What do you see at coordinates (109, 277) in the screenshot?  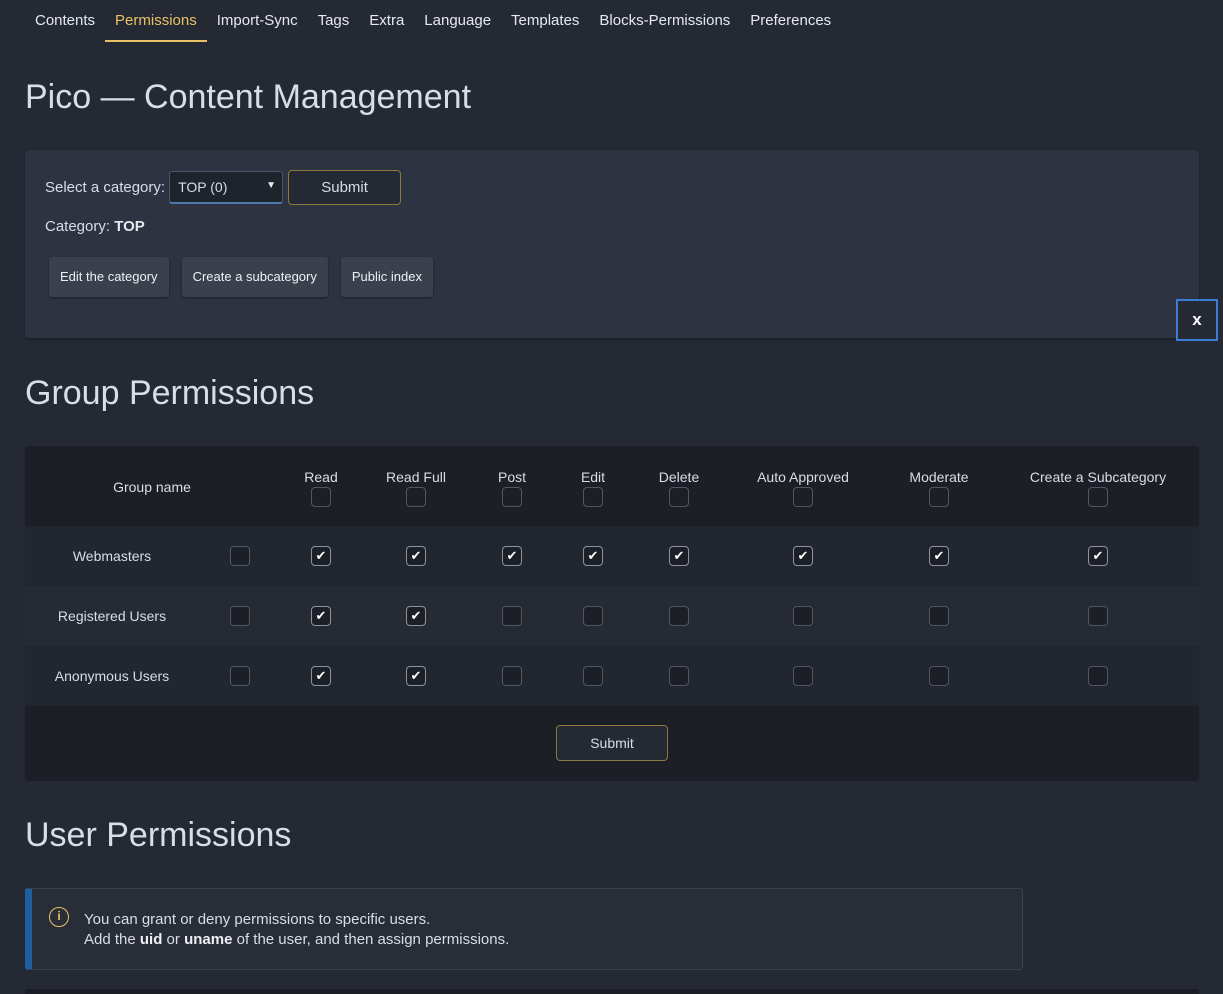 I see `edit-category-button: Edit the category` at bounding box center [109, 277].